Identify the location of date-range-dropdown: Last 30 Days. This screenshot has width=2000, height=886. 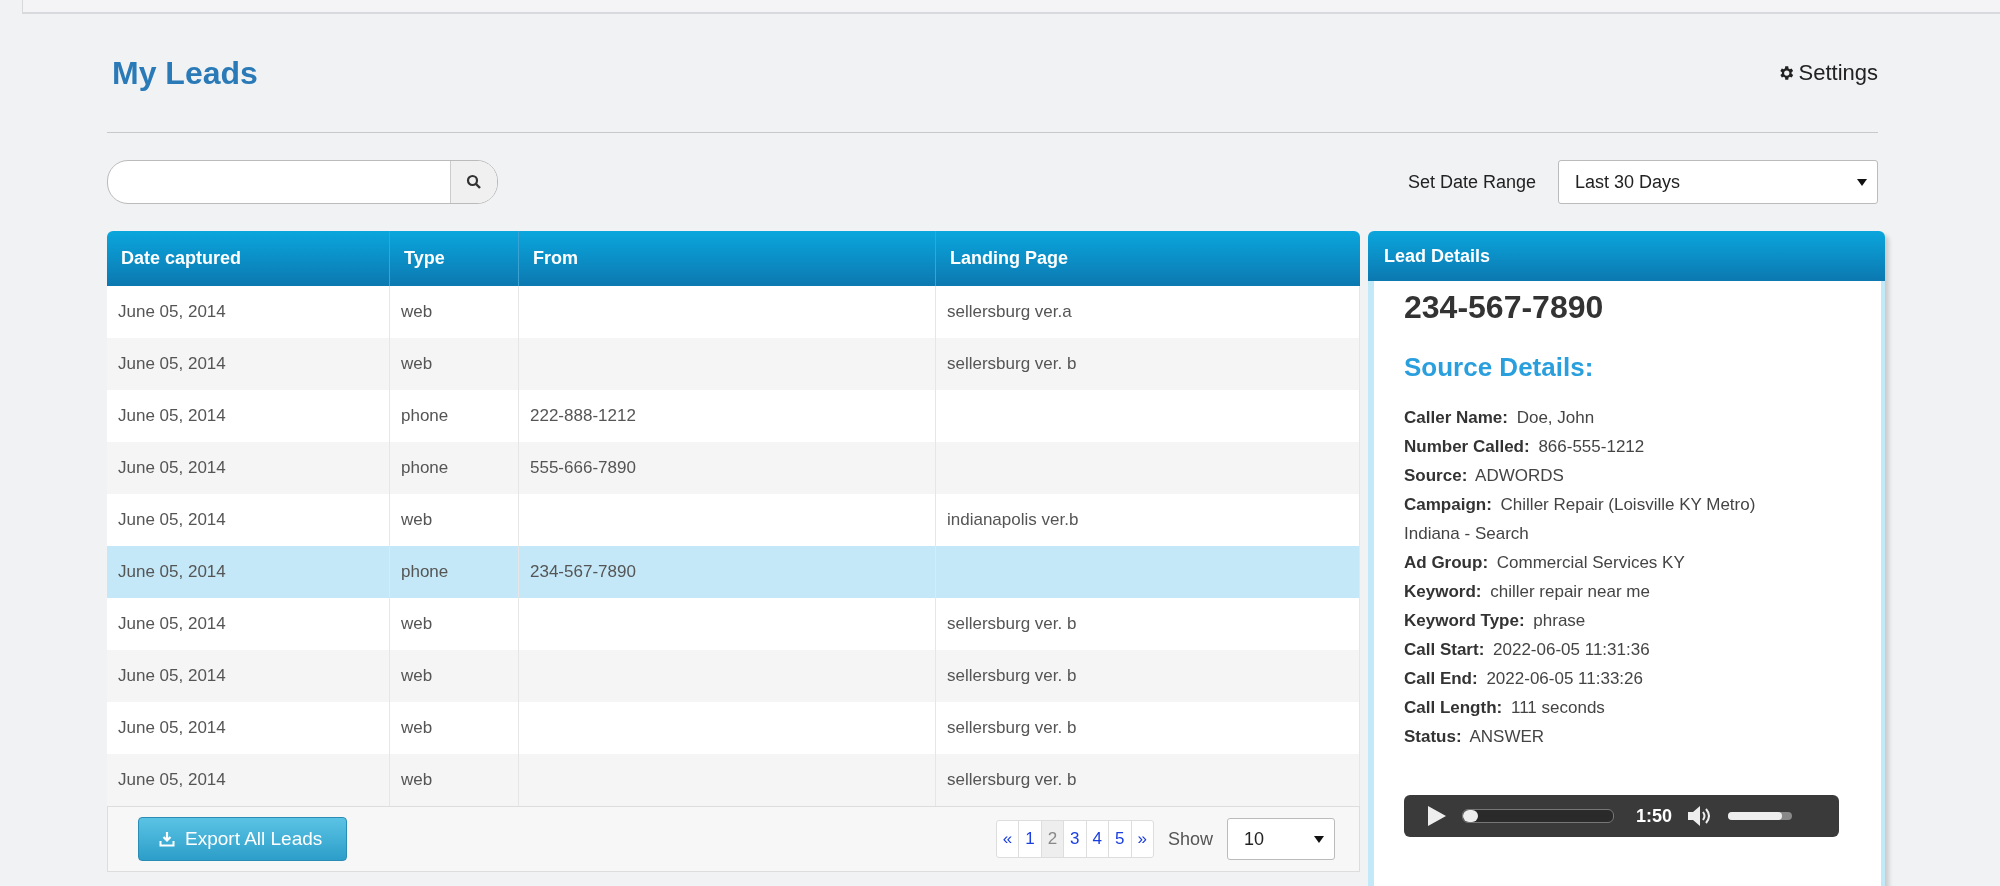
(1718, 182).